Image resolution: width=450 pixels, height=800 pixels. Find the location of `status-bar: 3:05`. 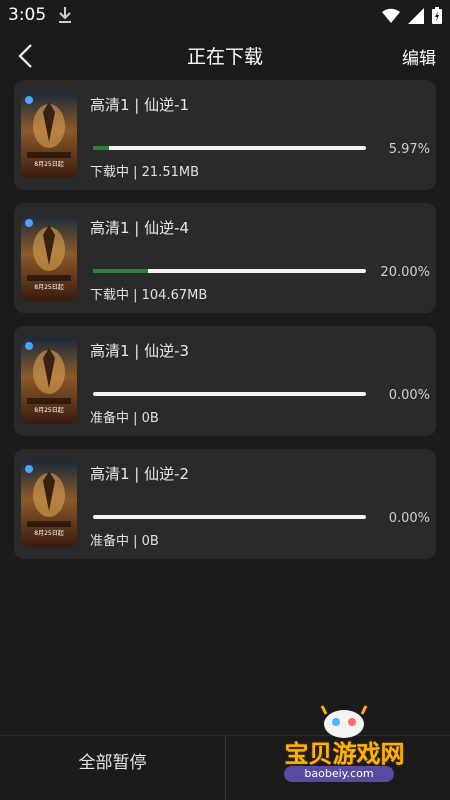

status-bar: 3:05 is located at coordinates (225, 16).